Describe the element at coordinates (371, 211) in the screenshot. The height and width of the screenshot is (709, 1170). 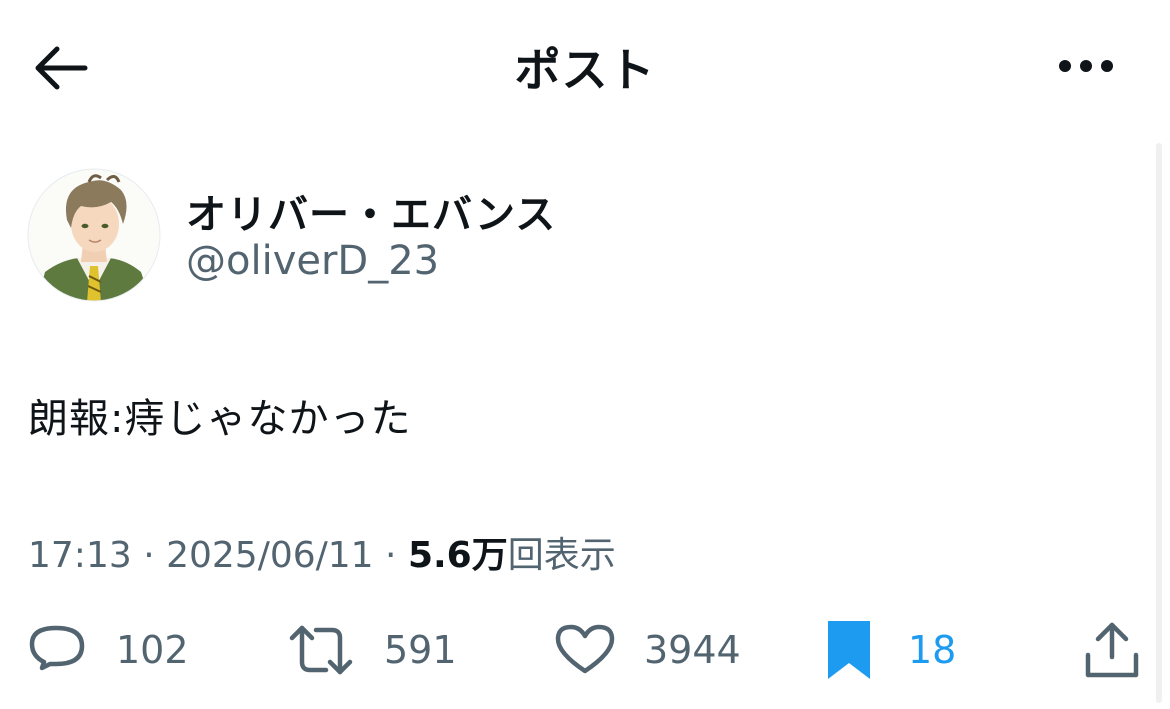
I see `author-name: オリバー・エバンス` at that location.